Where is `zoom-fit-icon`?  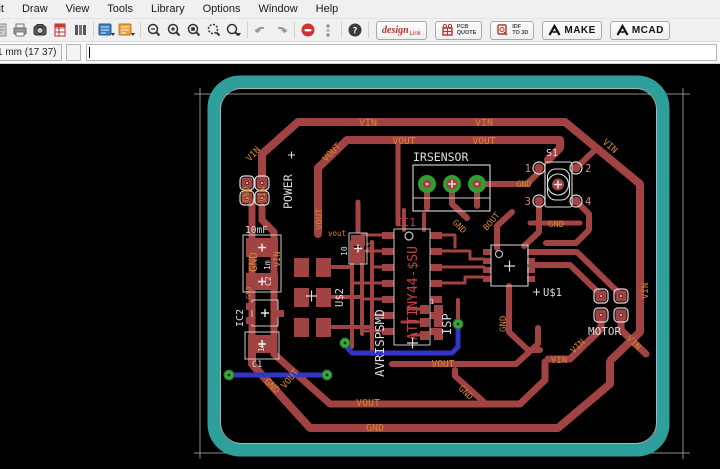 zoom-fit-icon is located at coordinates (194, 30).